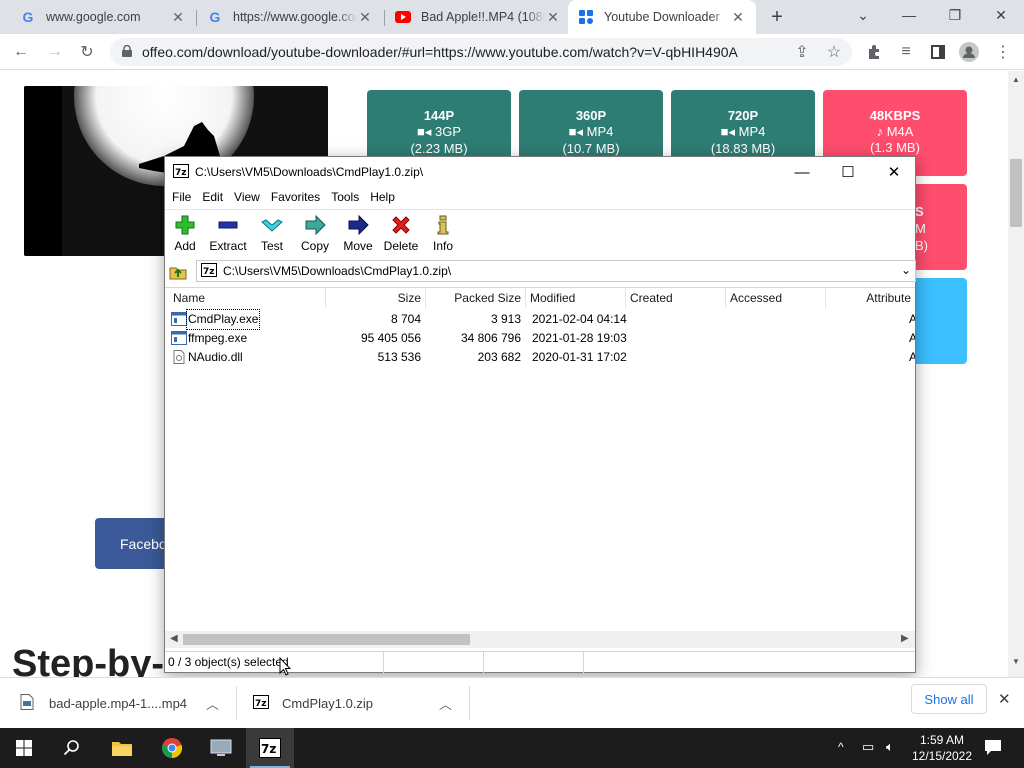 The height and width of the screenshot is (768, 1024). What do you see at coordinates (128, 703) in the screenshot?
I see `download-item-video: bad-apple.mp4-1....mp4 ︿` at bounding box center [128, 703].